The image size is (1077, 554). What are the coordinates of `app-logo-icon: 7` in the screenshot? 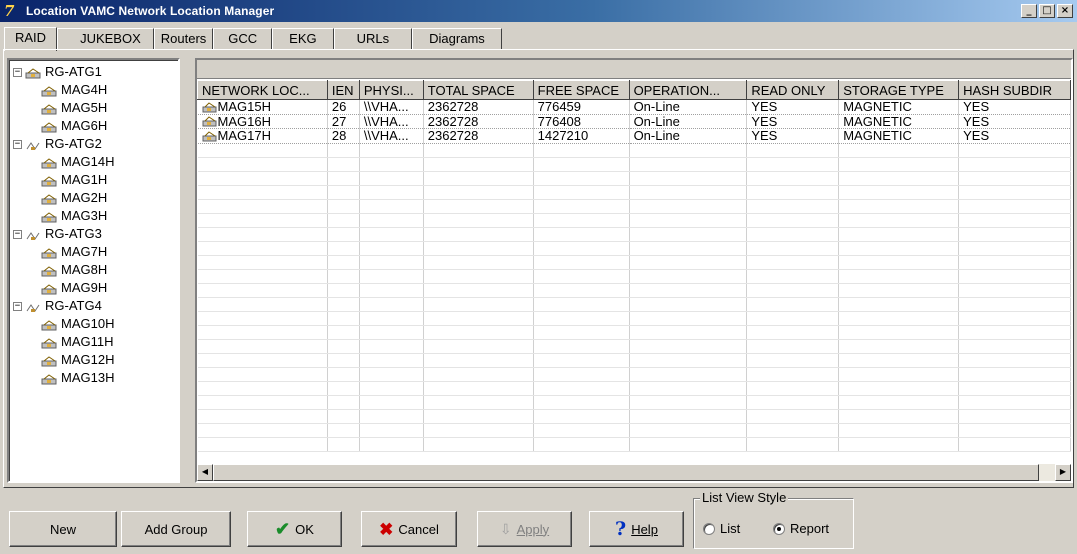 It's located at (9, 11).